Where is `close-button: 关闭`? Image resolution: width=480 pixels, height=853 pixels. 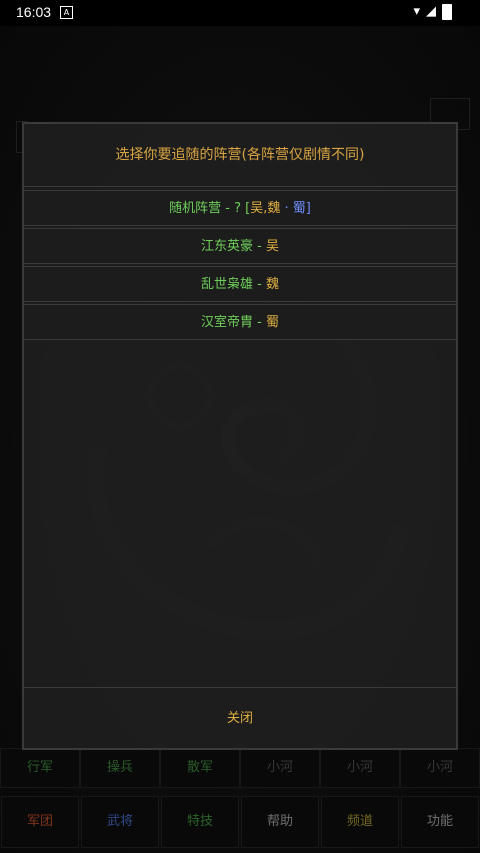
close-button: 关闭 is located at coordinates (240, 718).